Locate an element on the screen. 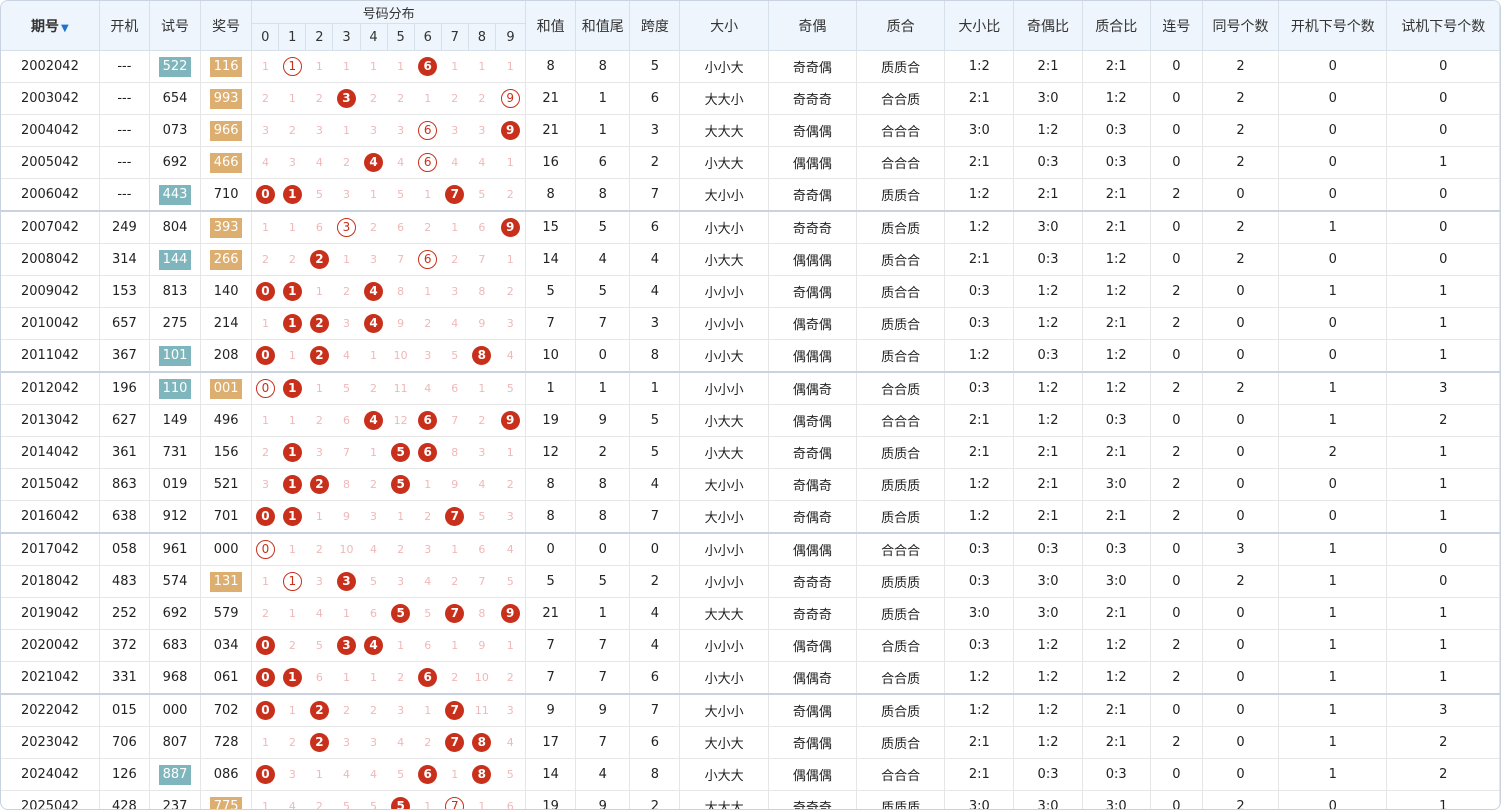 Image resolution: width=1501 pixels, height=810 pixels. distribution-cell-4: 2 is located at coordinates (374, 710).